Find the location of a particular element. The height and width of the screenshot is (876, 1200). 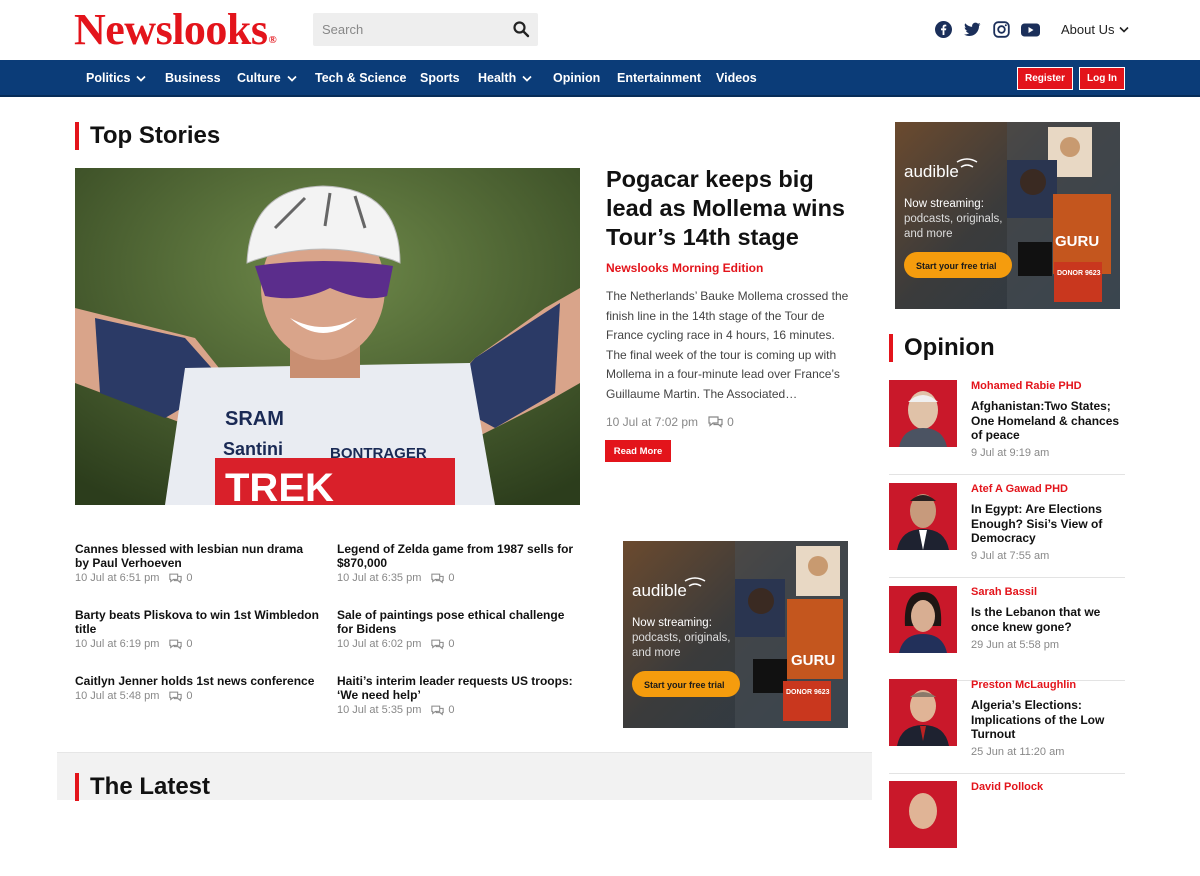

nav-item-tech-science: Tech & Science is located at coordinates (360, 78).